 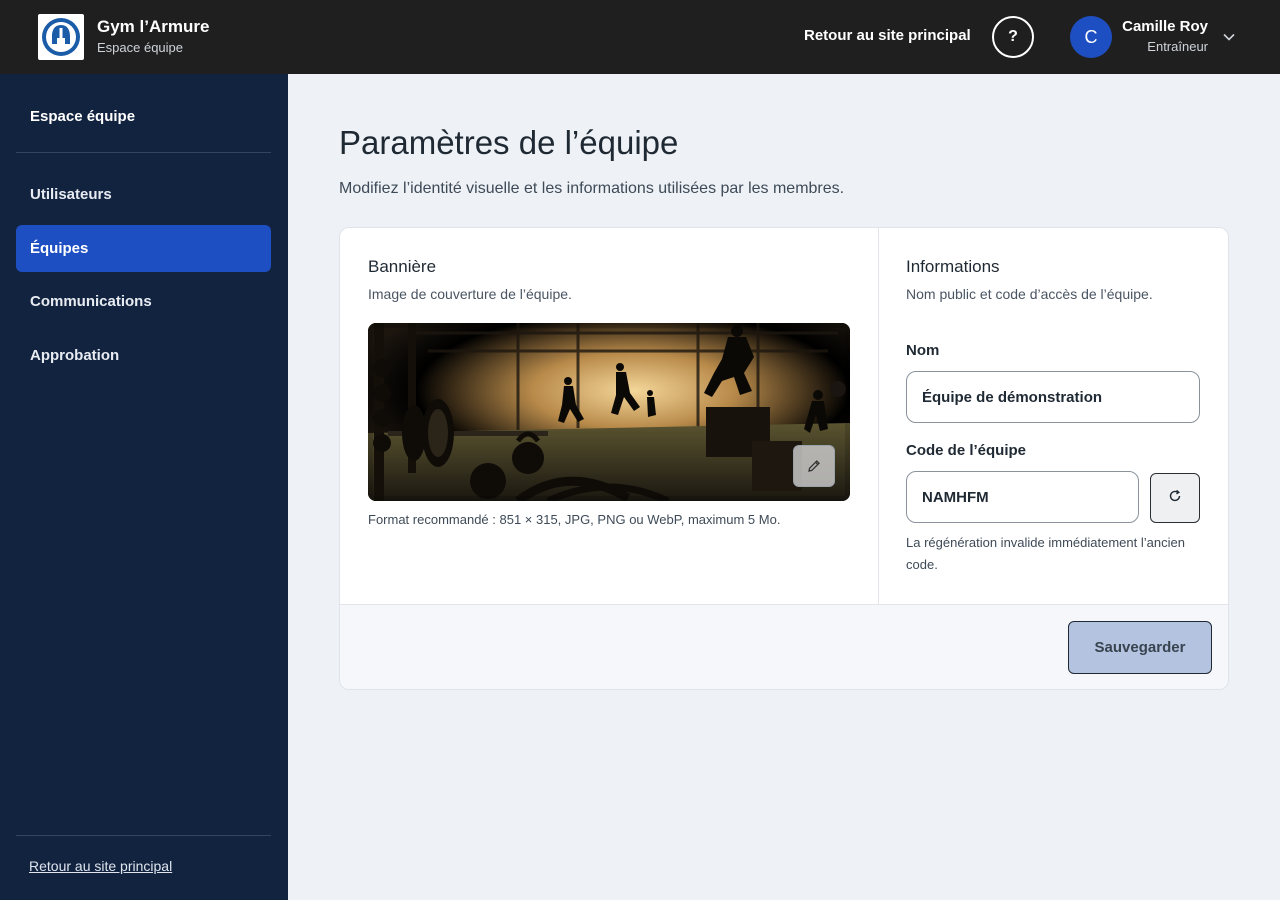 I want to click on sidebar-item-equipes: Équipes, so click(x=143, y=248).